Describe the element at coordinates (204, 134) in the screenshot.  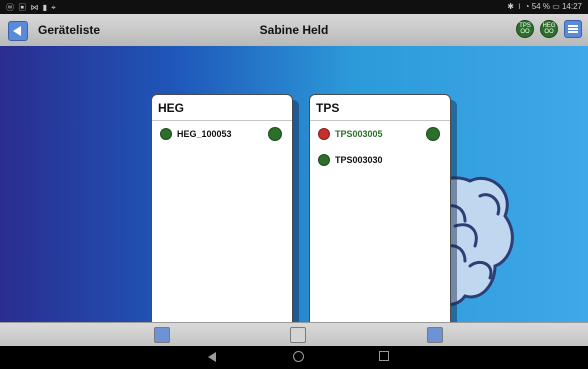
I see `heg-device-name: HEG_100053` at that location.